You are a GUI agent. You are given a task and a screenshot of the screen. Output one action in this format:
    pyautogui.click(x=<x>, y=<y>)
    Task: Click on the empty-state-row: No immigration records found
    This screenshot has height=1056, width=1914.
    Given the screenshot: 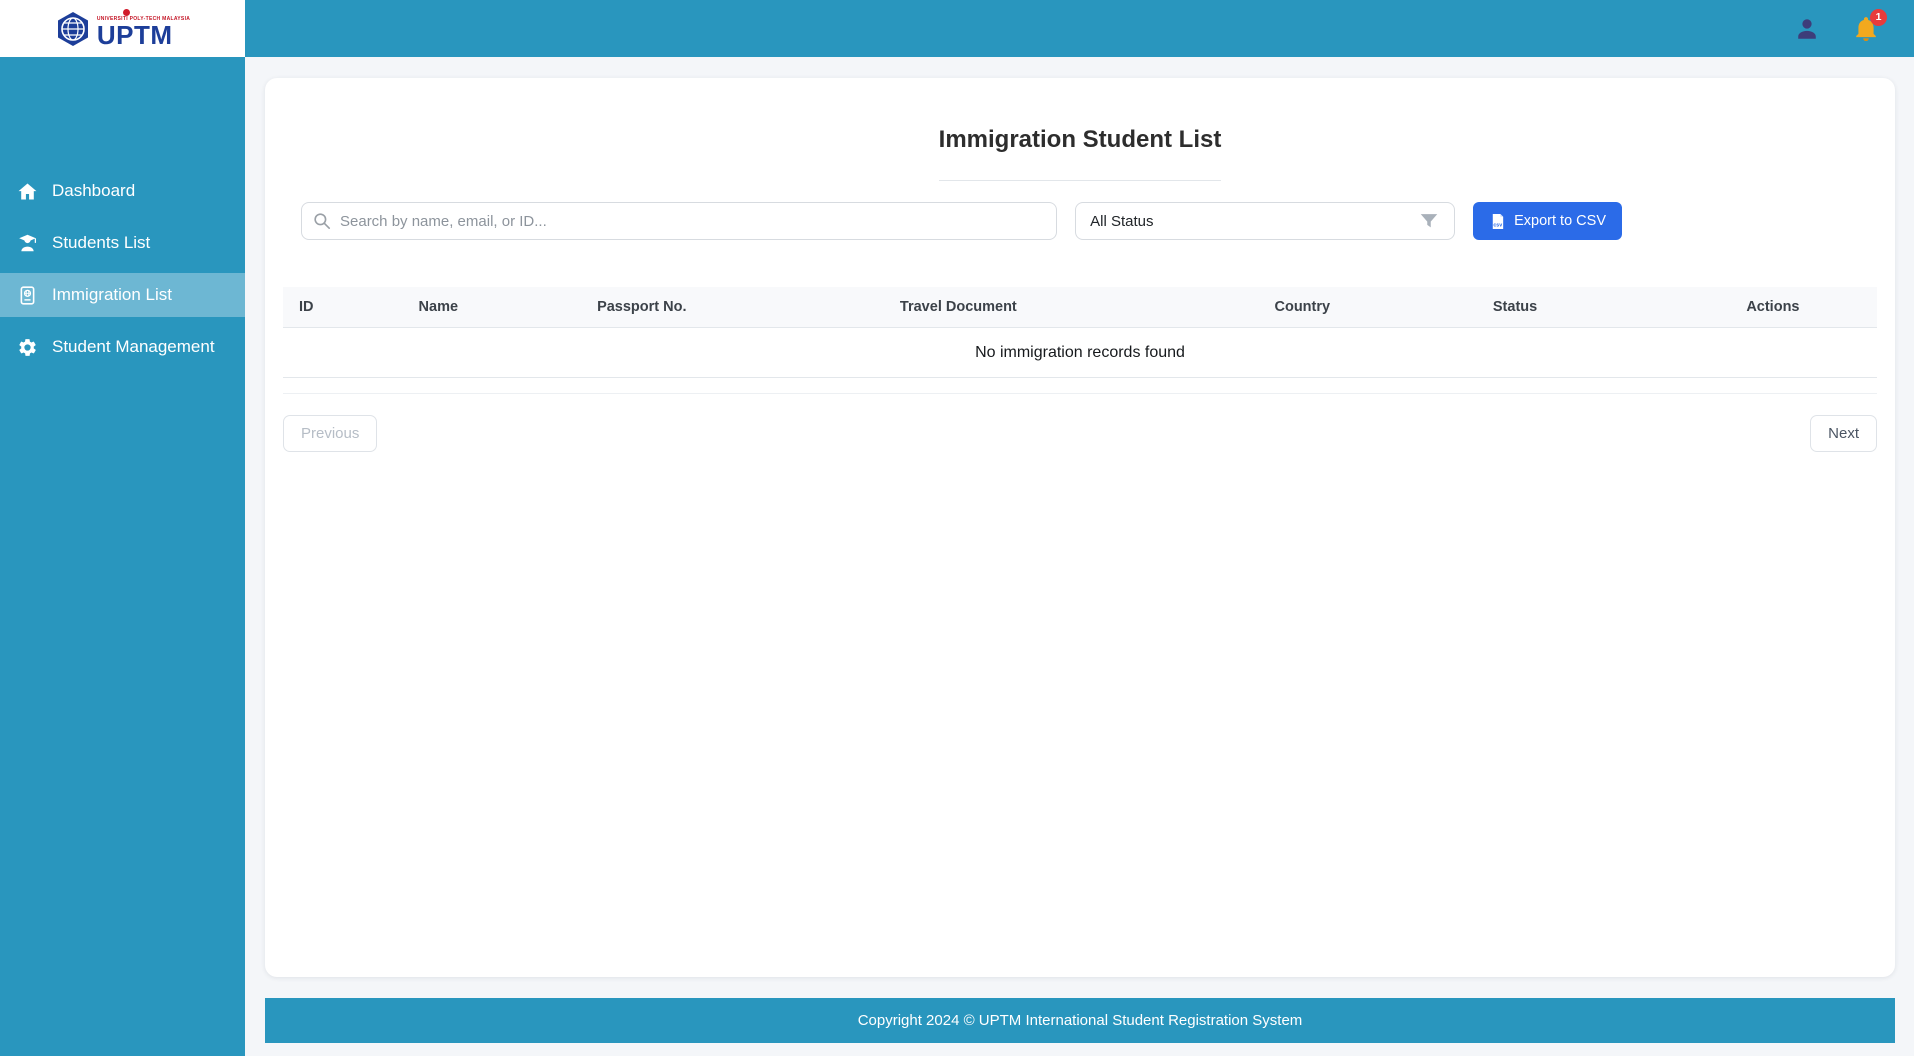 What is the action you would take?
    pyautogui.click(x=1080, y=352)
    